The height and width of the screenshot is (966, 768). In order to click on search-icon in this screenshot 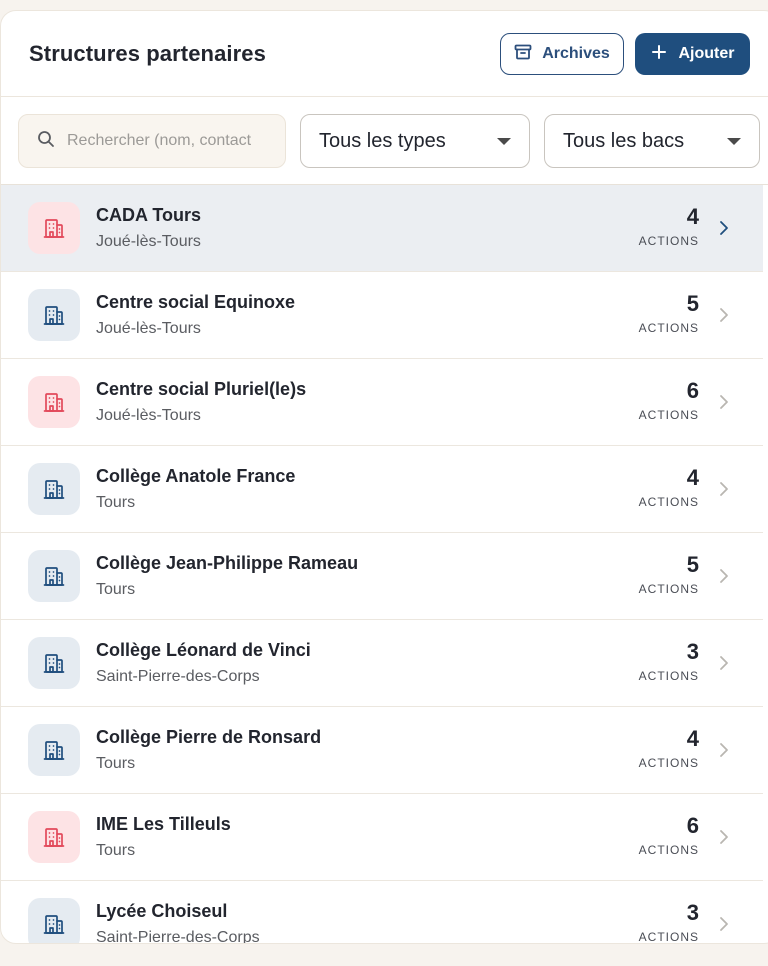, I will do `click(46, 141)`.